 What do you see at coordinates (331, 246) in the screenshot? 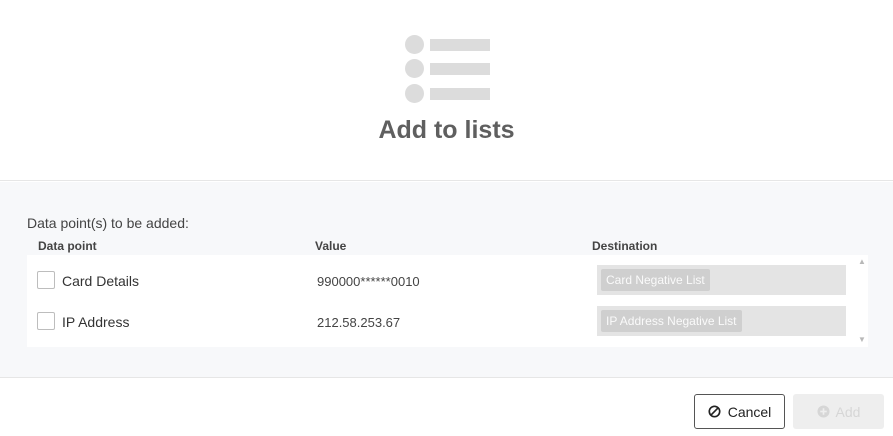
I see `column-header-value: Value` at bounding box center [331, 246].